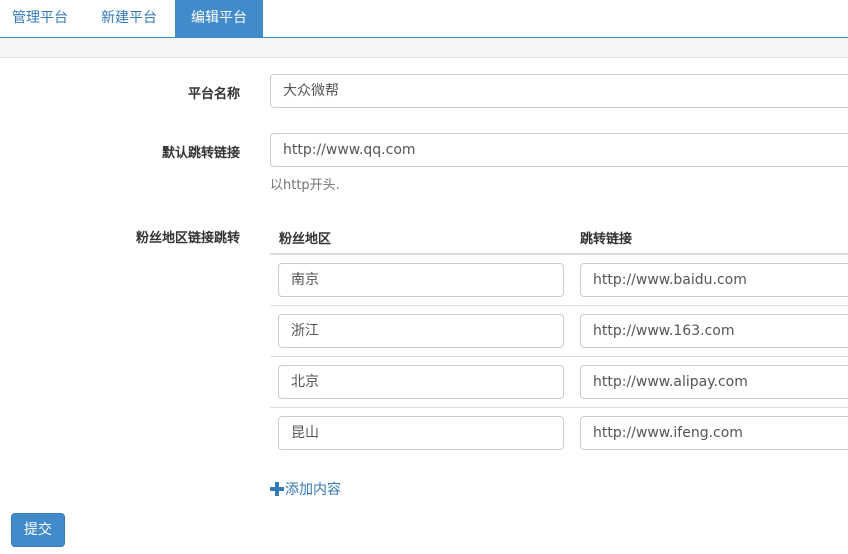  What do you see at coordinates (213, 94) in the screenshot?
I see `platform-name-label: 平台名称` at bounding box center [213, 94].